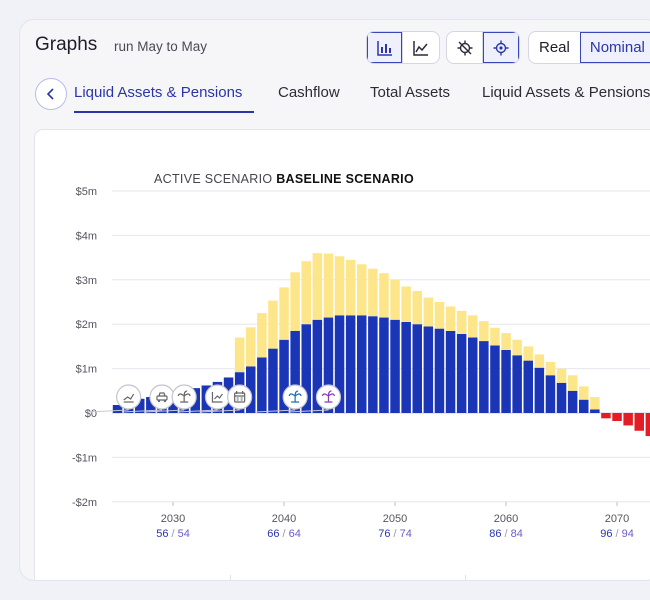 Image resolution: width=650 pixels, height=600 pixels. What do you see at coordinates (395, 534) in the screenshot?
I see `age-label: 76 / 74` at bounding box center [395, 534].